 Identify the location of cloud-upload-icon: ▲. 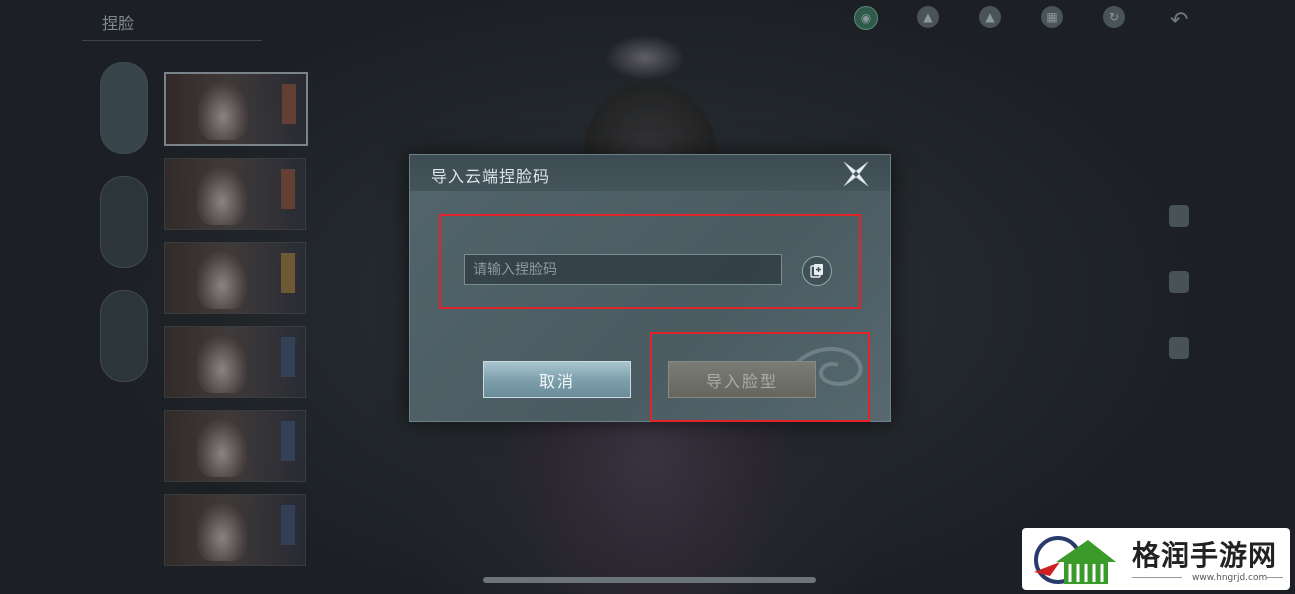
(928, 27).